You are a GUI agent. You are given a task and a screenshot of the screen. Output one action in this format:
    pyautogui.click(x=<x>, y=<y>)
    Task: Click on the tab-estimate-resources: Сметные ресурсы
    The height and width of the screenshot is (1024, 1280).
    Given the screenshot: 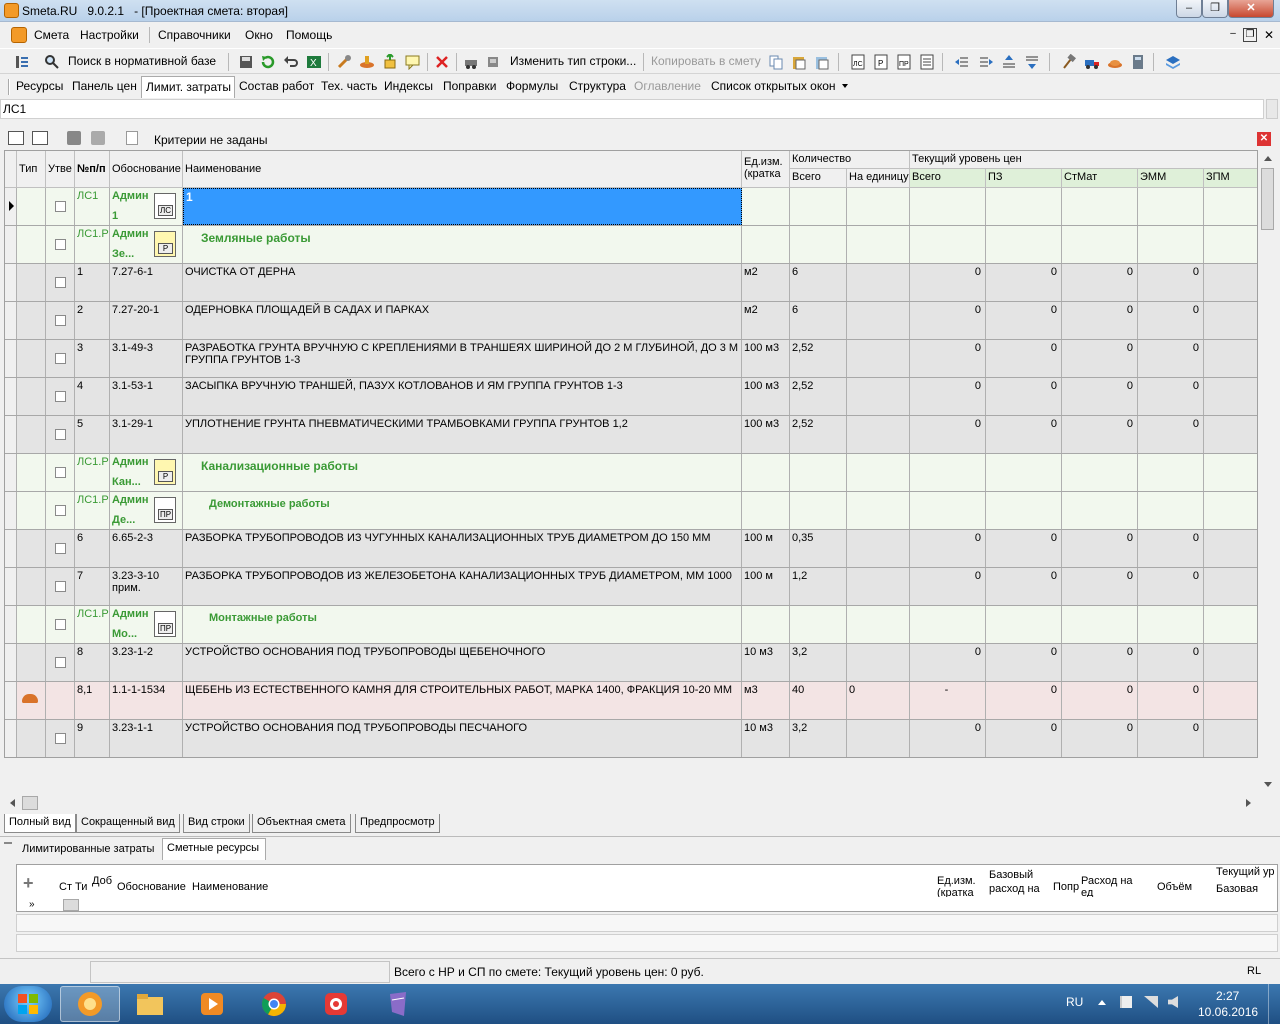 What is the action you would take?
    pyautogui.click(x=213, y=848)
    